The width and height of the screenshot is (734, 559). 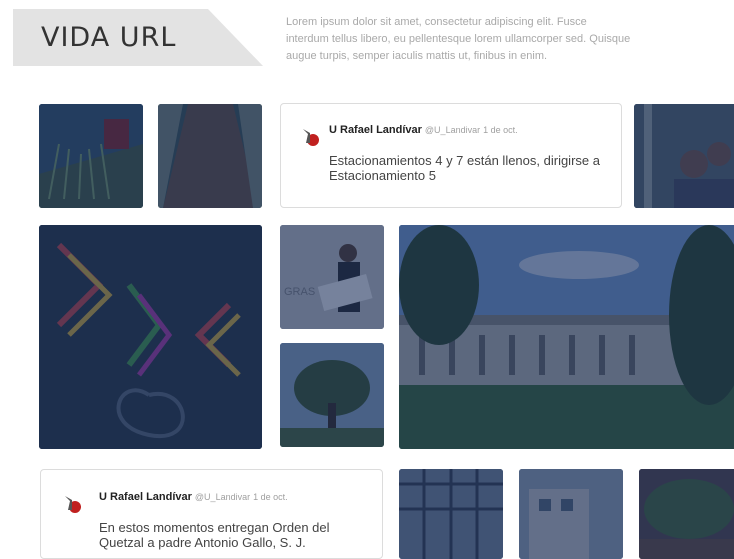 I want to click on photo-tile-person-sign: GRAS, so click(x=332, y=277).